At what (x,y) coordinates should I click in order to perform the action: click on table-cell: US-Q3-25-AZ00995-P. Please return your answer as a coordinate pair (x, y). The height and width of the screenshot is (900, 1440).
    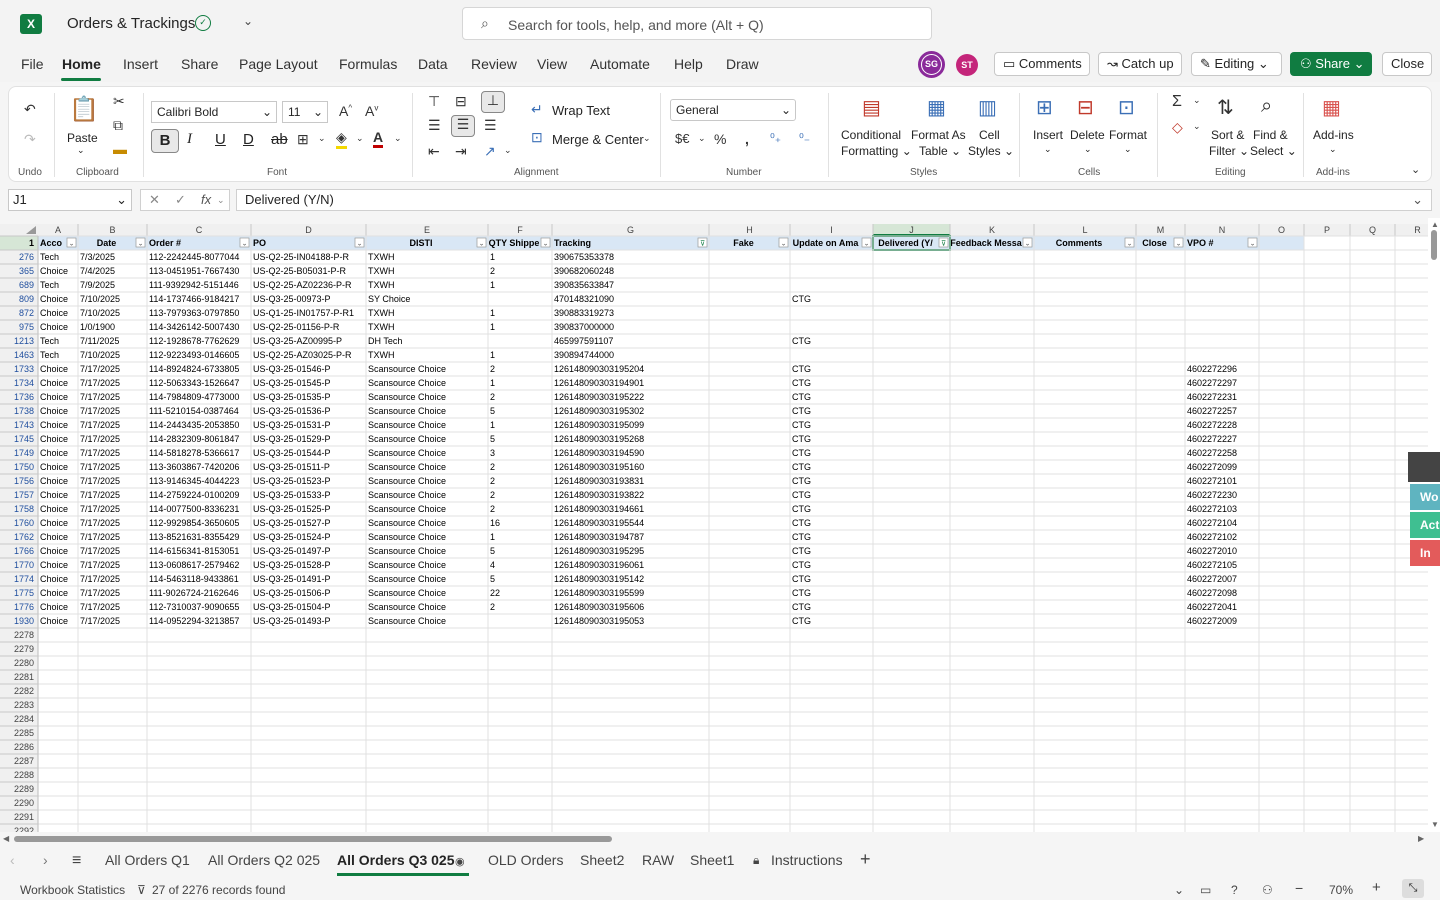
    Looking at the image, I should click on (297, 341).